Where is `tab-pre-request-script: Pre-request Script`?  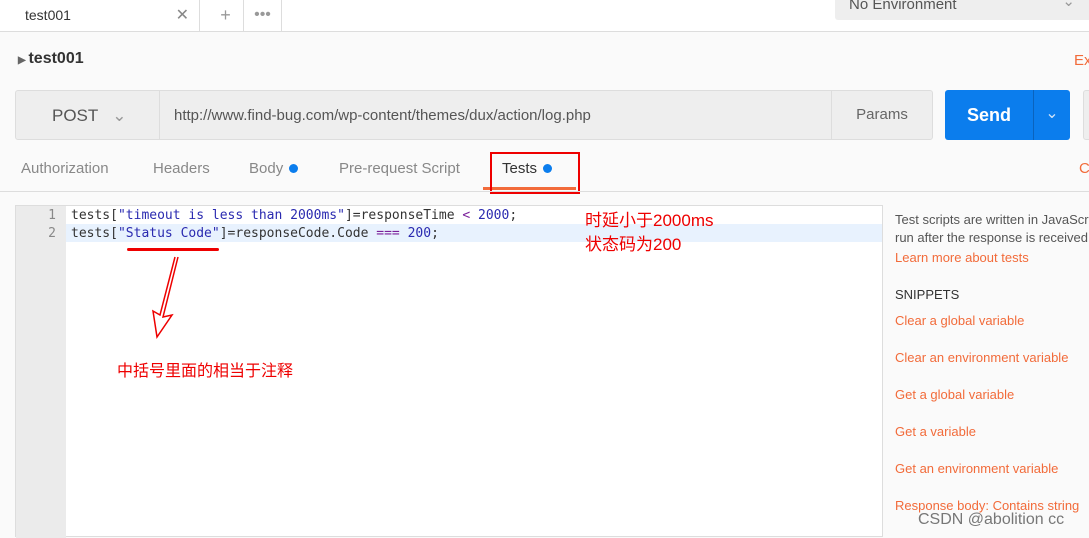
tab-pre-request-script: Pre-request Script is located at coordinates (399, 176).